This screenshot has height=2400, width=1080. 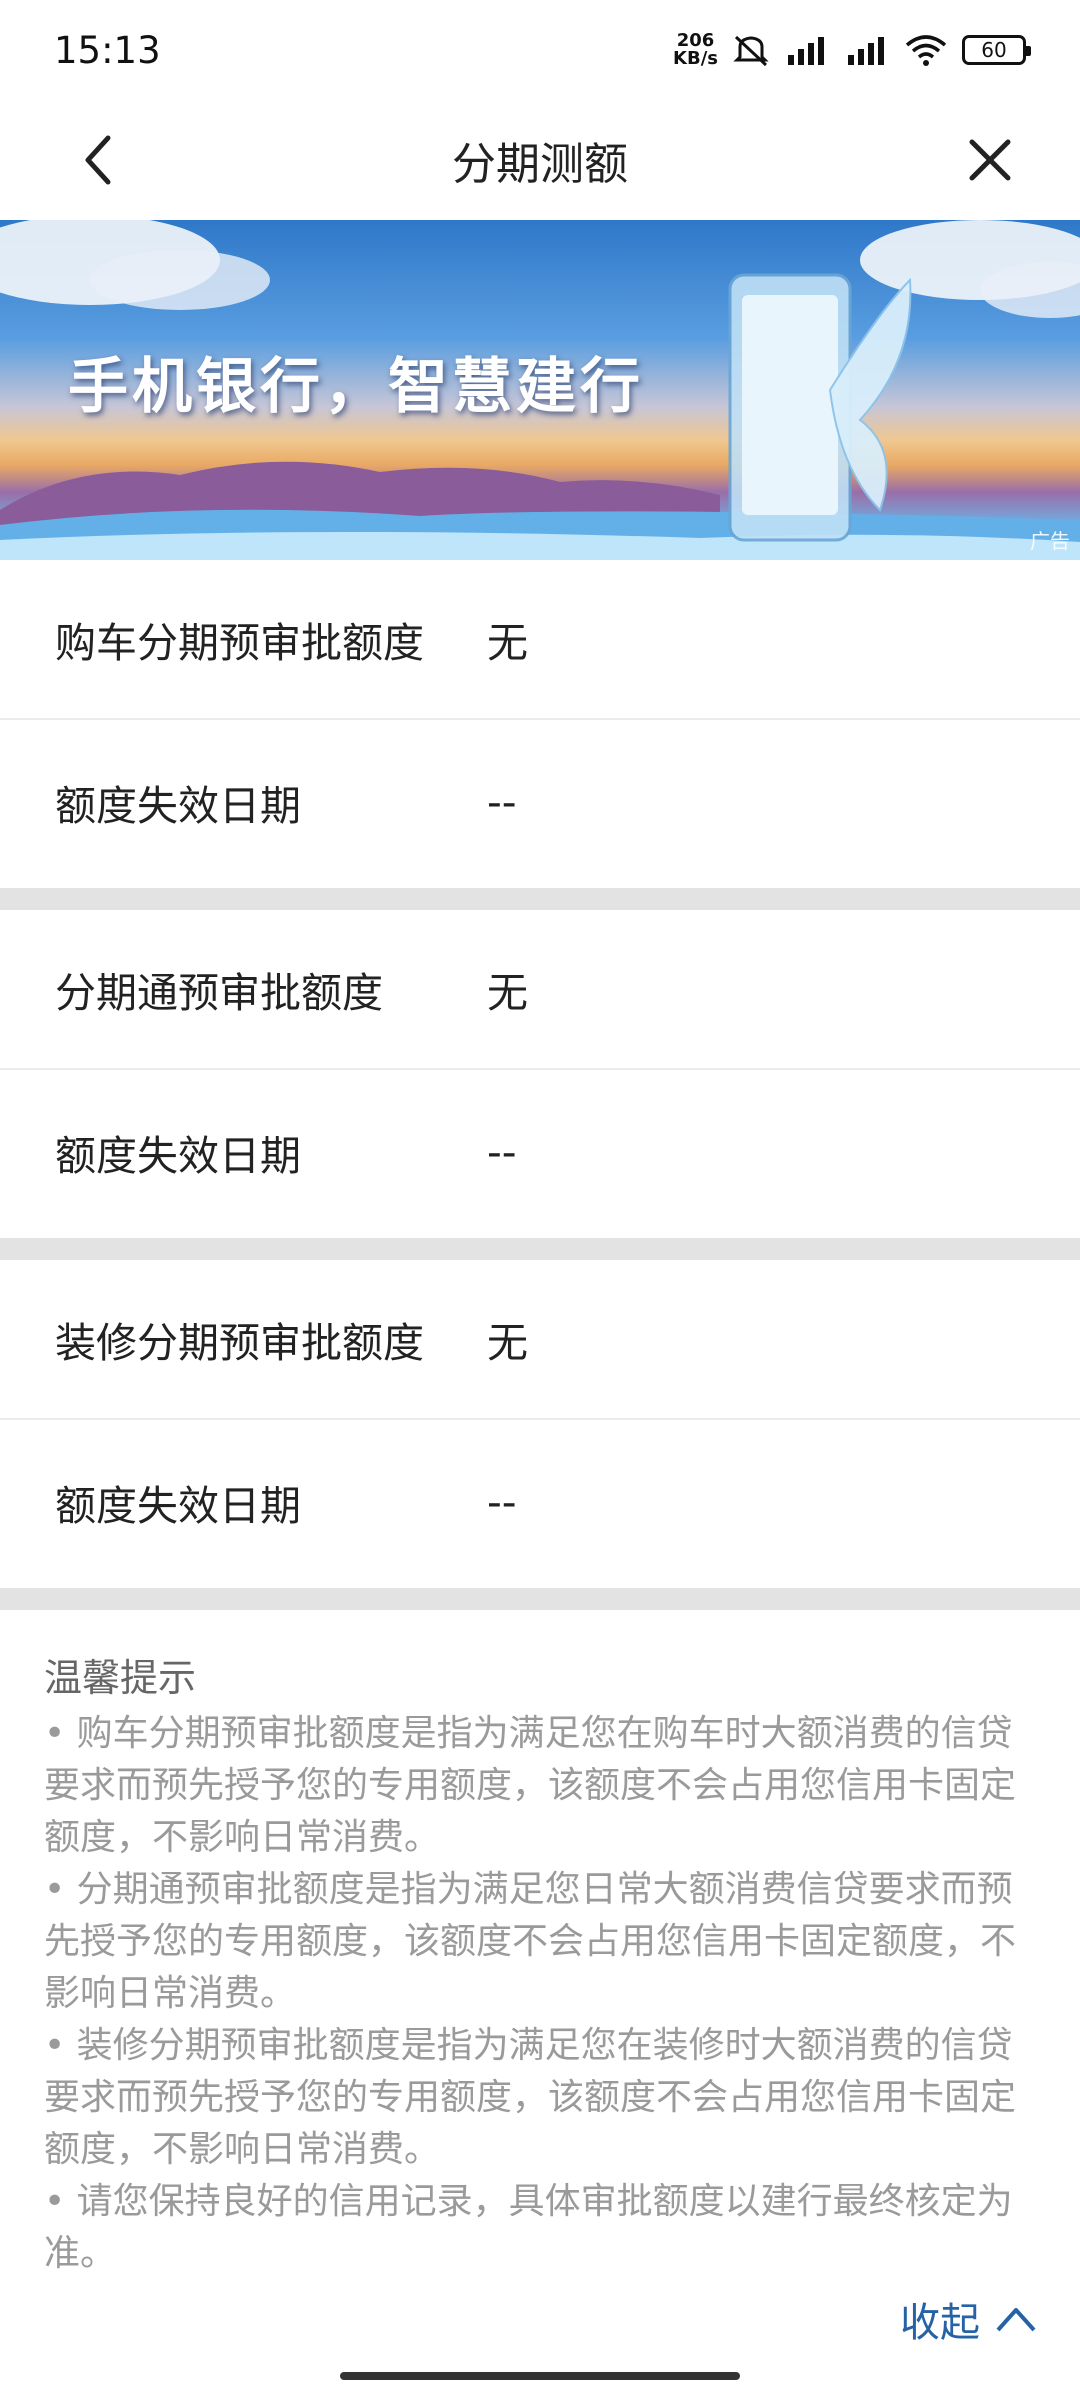 I want to click on banner-slogan: 手机银行，智慧建行, so click(x=356, y=387).